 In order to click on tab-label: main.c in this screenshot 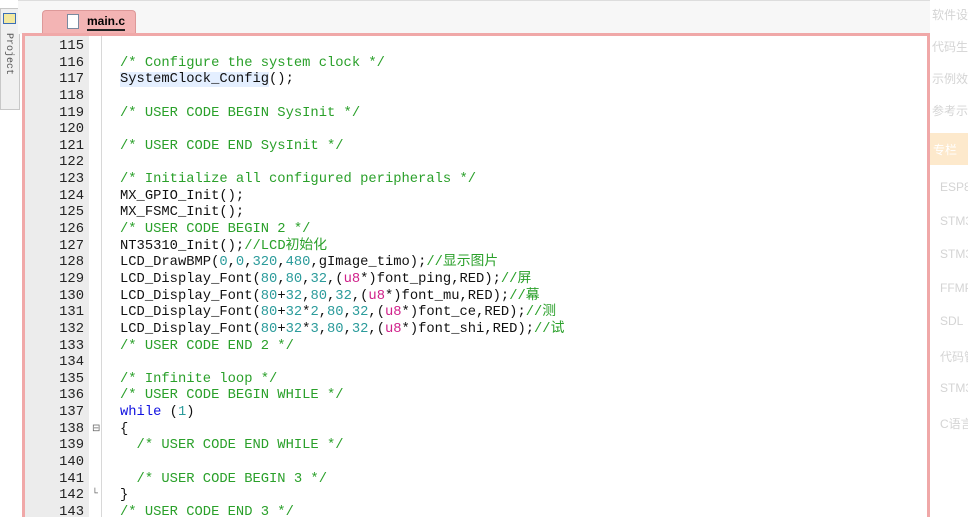, I will do `click(106, 22)`.